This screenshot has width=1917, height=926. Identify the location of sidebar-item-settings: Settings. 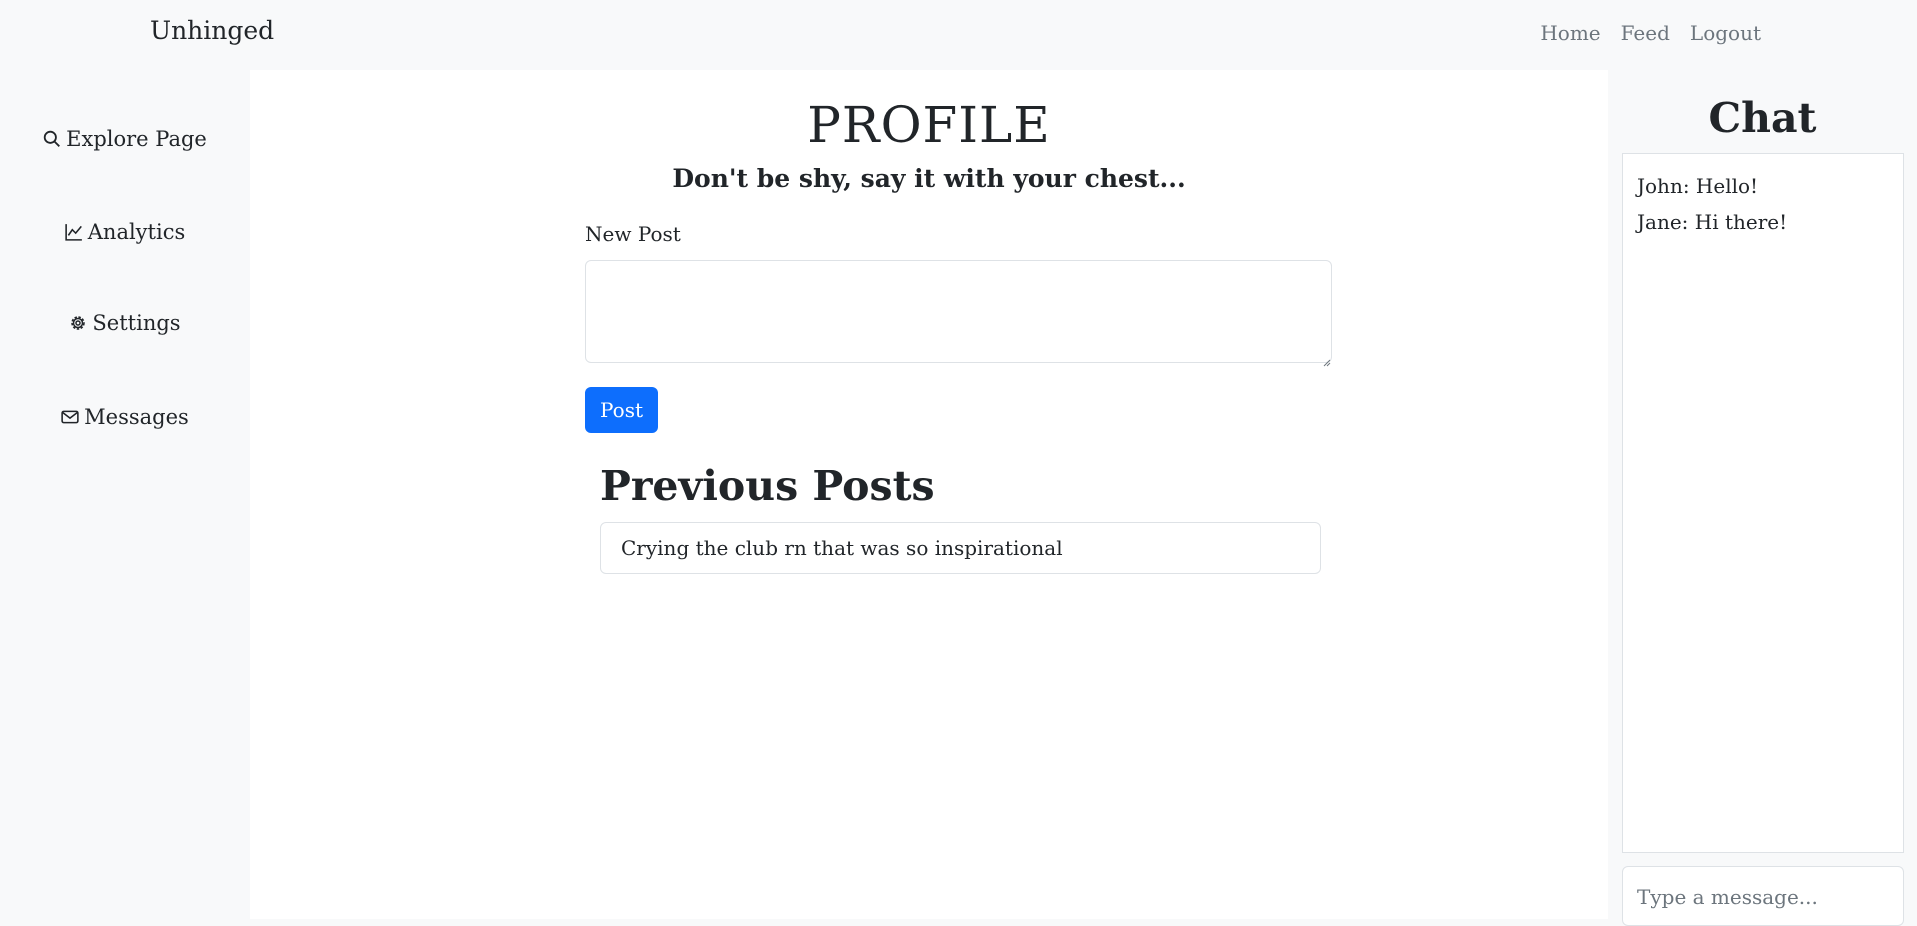
(125, 324).